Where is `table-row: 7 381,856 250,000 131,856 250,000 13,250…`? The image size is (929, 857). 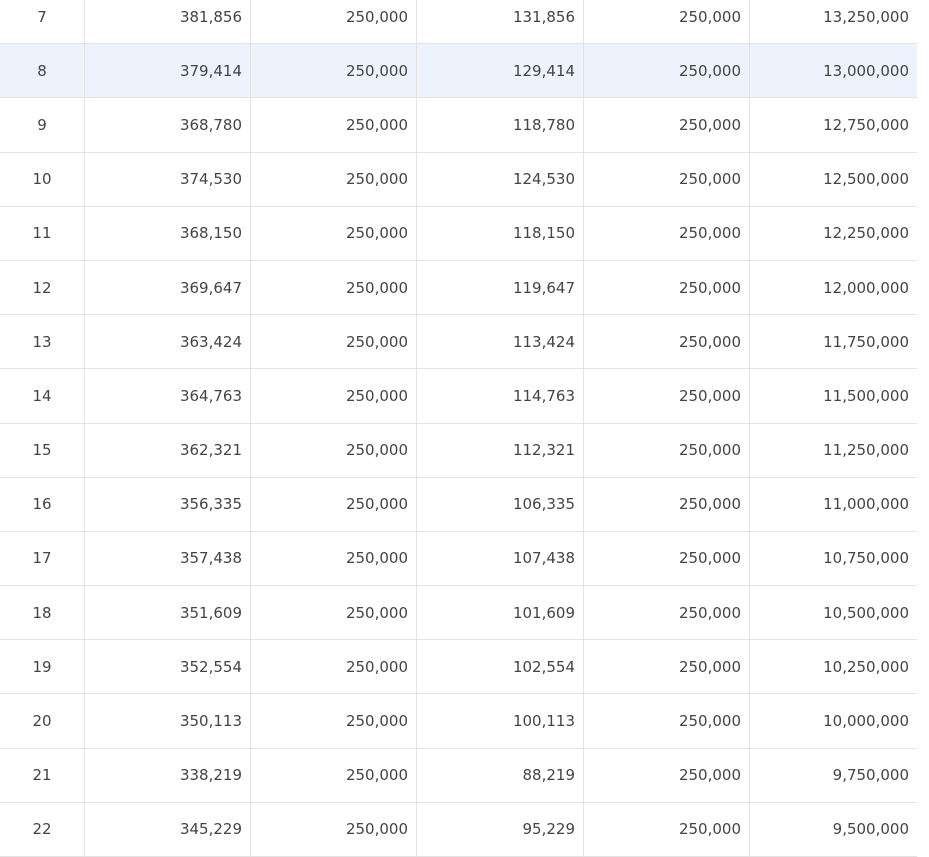 table-row: 7 381,856 250,000 131,856 250,000 13,250… is located at coordinates (458, 22).